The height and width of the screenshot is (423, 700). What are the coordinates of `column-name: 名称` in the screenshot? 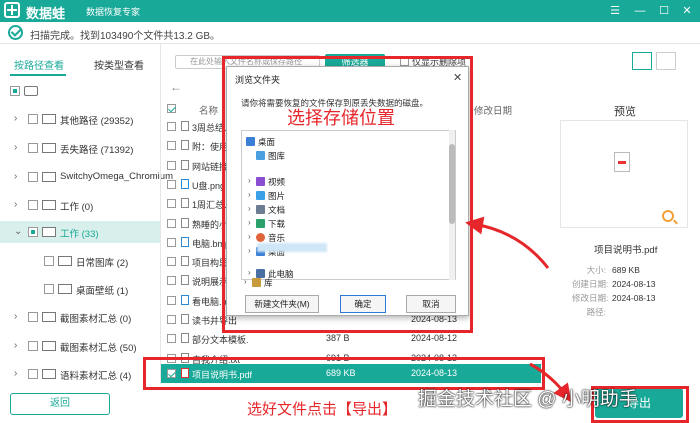 It's located at (208, 110).